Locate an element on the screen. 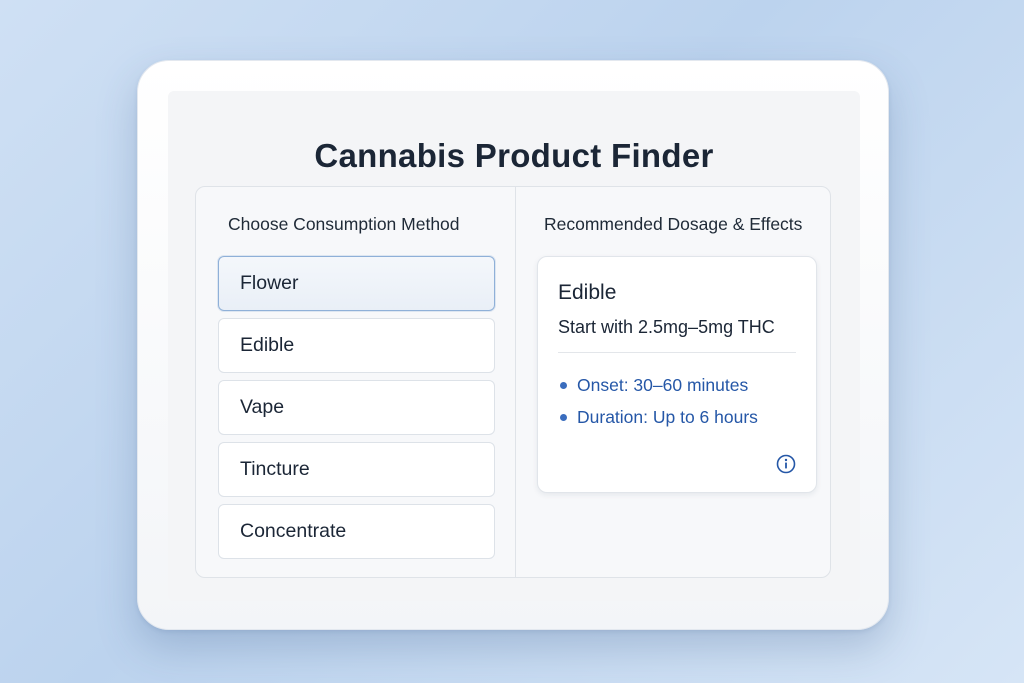 The image size is (1024, 683). page-title: Cannabis Product Finder is located at coordinates (514, 155).